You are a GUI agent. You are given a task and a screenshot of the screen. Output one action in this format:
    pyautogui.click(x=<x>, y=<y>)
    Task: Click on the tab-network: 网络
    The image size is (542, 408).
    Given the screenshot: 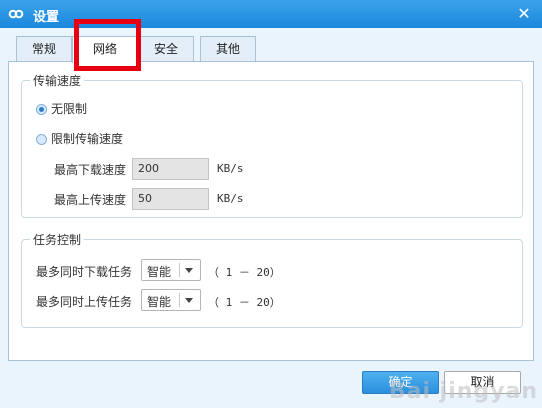 What is the action you would take?
    pyautogui.click(x=105, y=49)
    